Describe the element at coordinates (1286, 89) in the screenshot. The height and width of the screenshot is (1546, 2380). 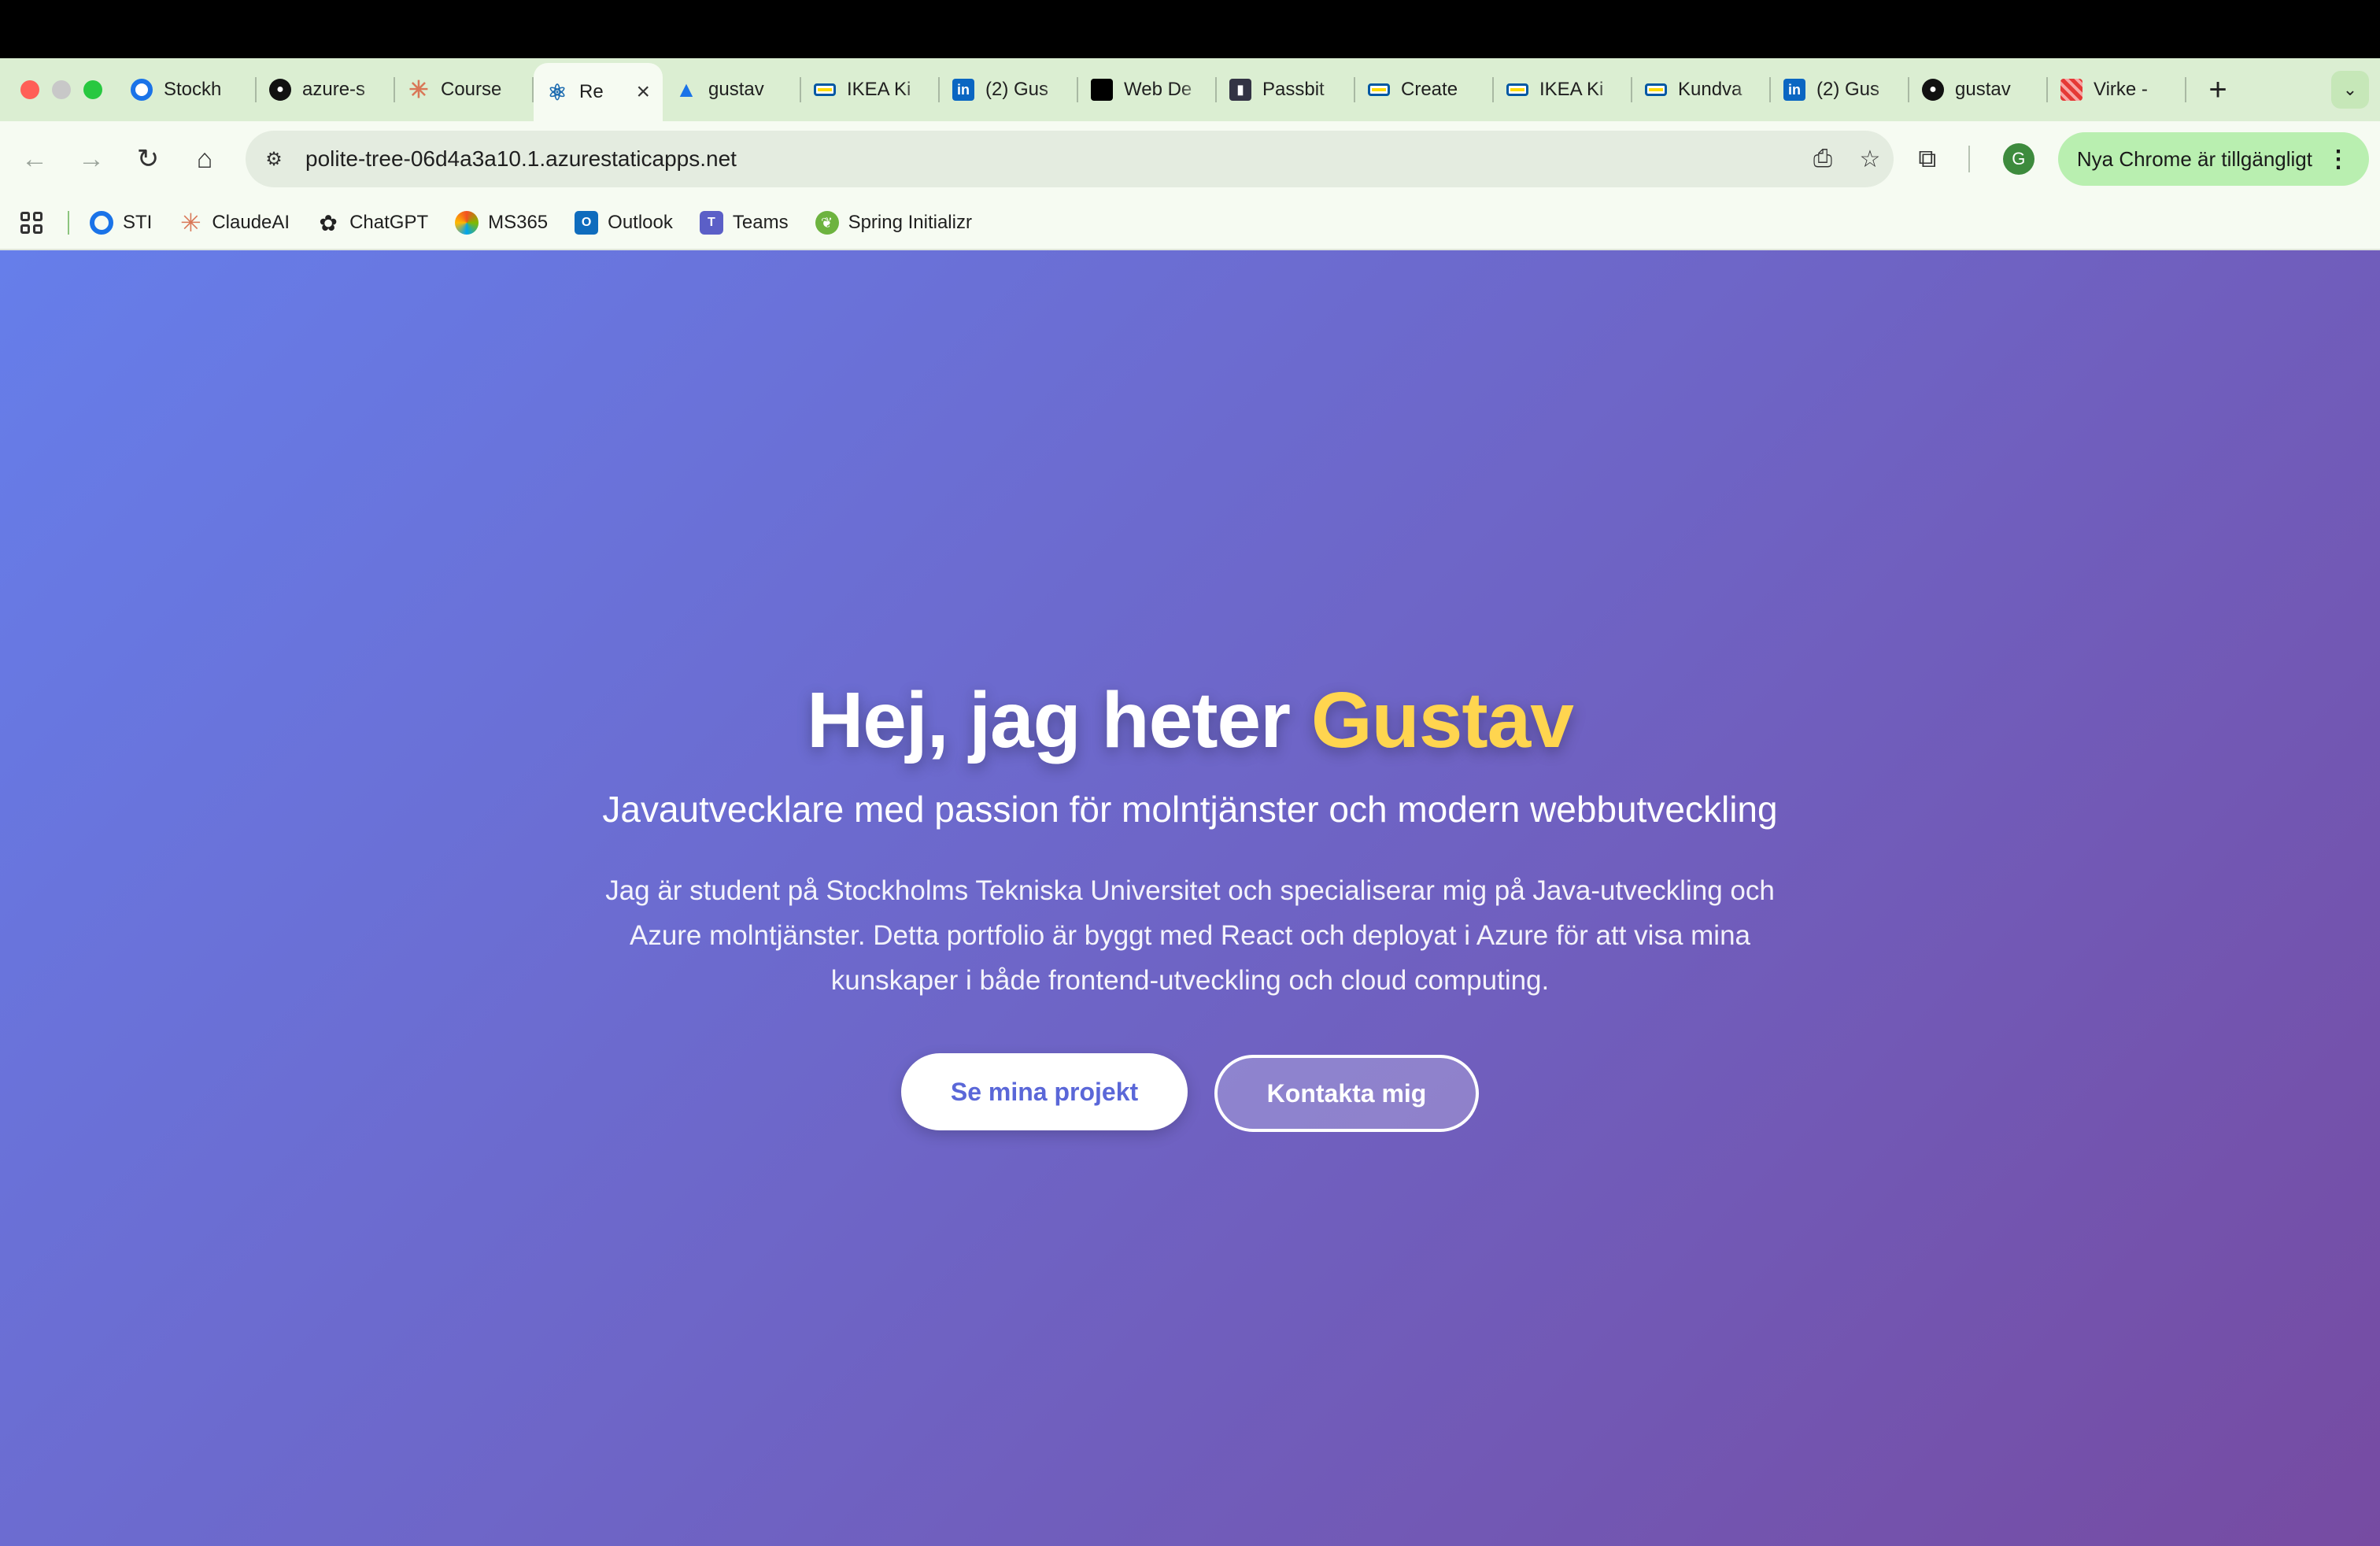
I see `tab-passbit: ▮ Passbit` at that location.